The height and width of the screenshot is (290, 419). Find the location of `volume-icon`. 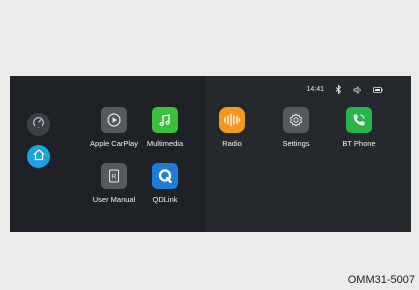

volume-icon is located at coordinates (357, 89).